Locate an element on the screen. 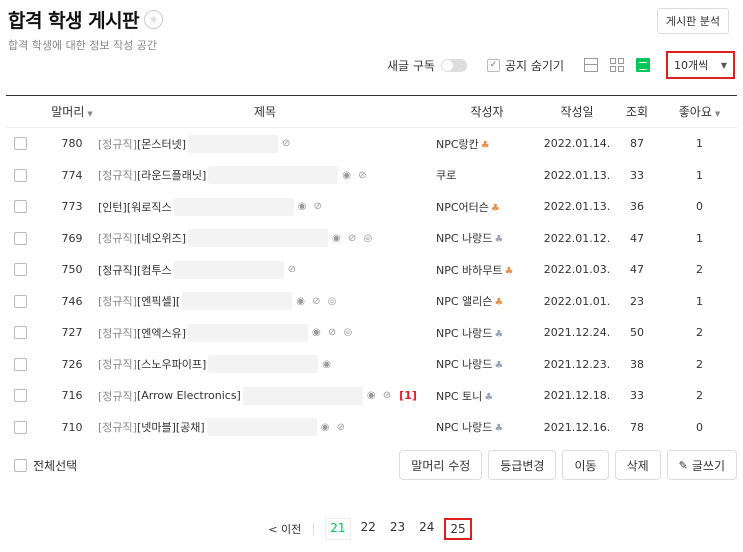 This screenshot has width=743, height=552. header-author: 작성자 is located at coordinates (487, 112).